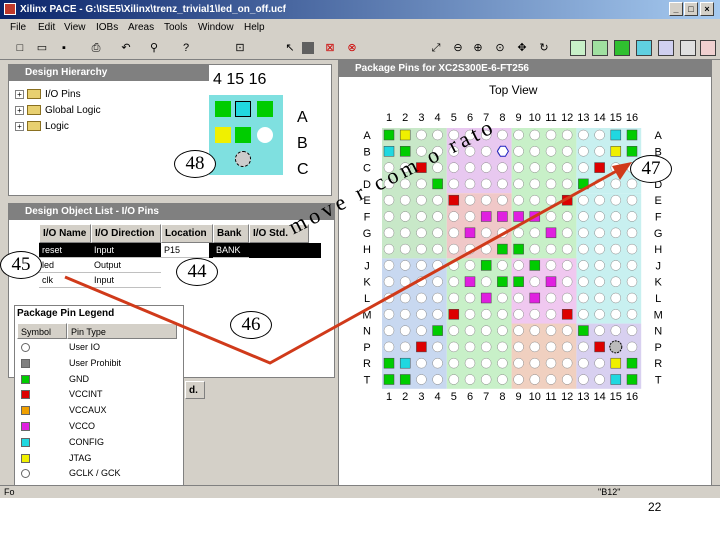 Image resolution: width=720 pixels, height=540 pixels. Describe the element at coordinates (197, 272) in the screenshot. I see `callout-44: 44` at that location.